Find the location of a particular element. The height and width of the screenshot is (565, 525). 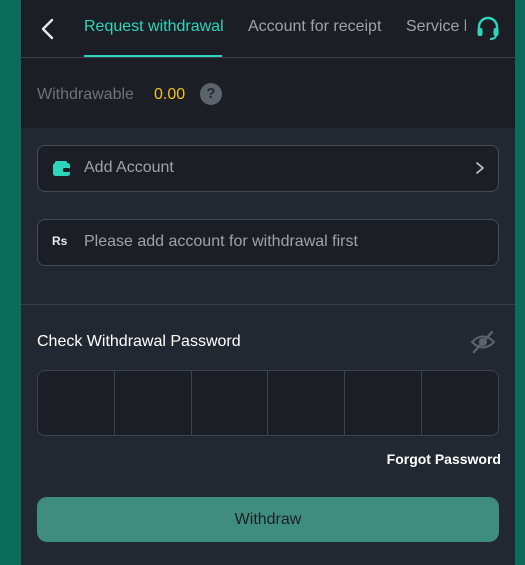

withdrawable-amount: 0.00 is located at coordinates (170, 94).